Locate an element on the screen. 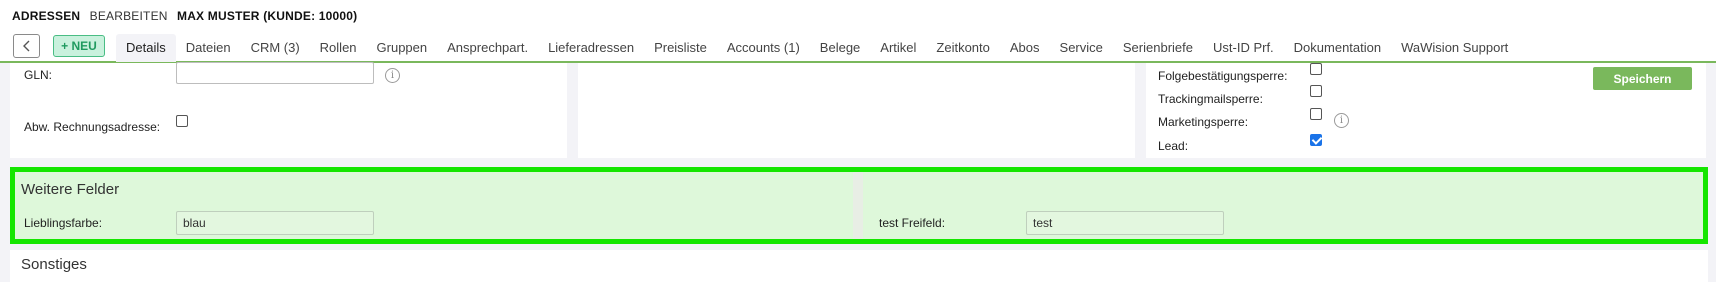 Image resolution: width=1716 pixels, height=282 pixels. trackingmailsperre-checkbox is located at coordinates (1316, 91).